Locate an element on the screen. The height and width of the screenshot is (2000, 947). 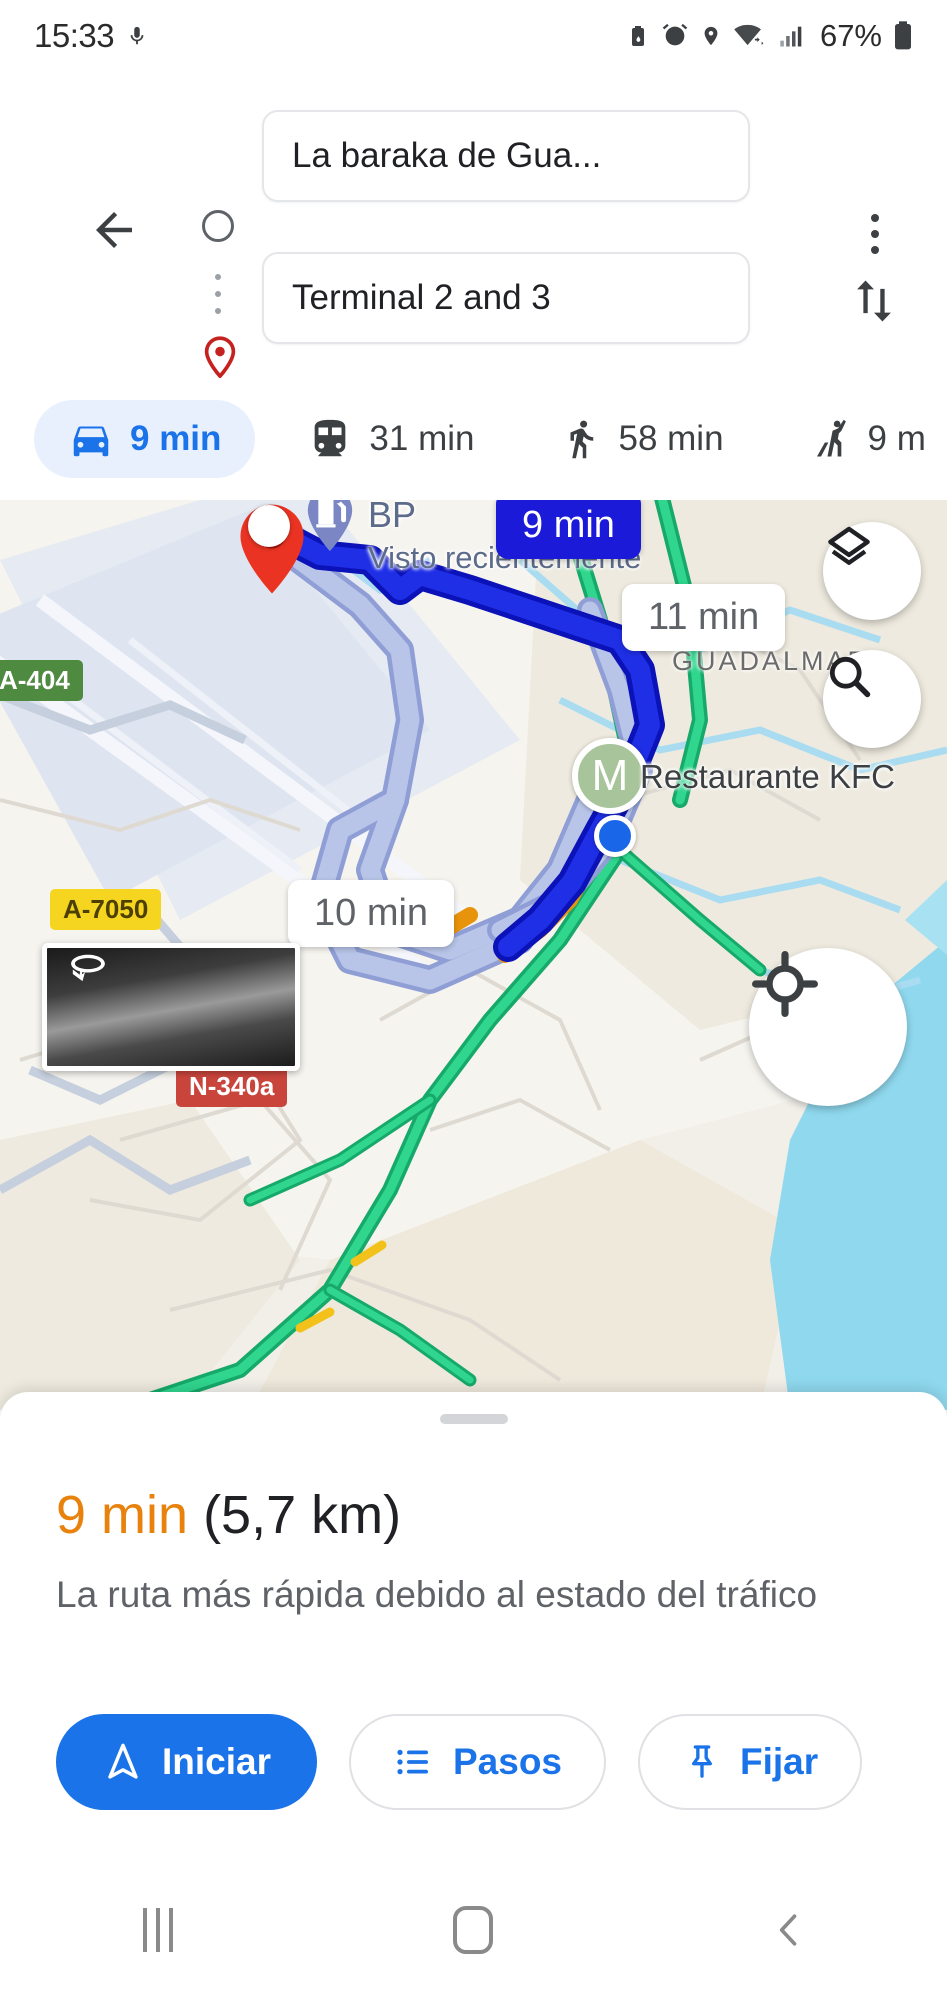
route-actions: Iniciar Pasos Fijar is located at coordinates (459, 1762).